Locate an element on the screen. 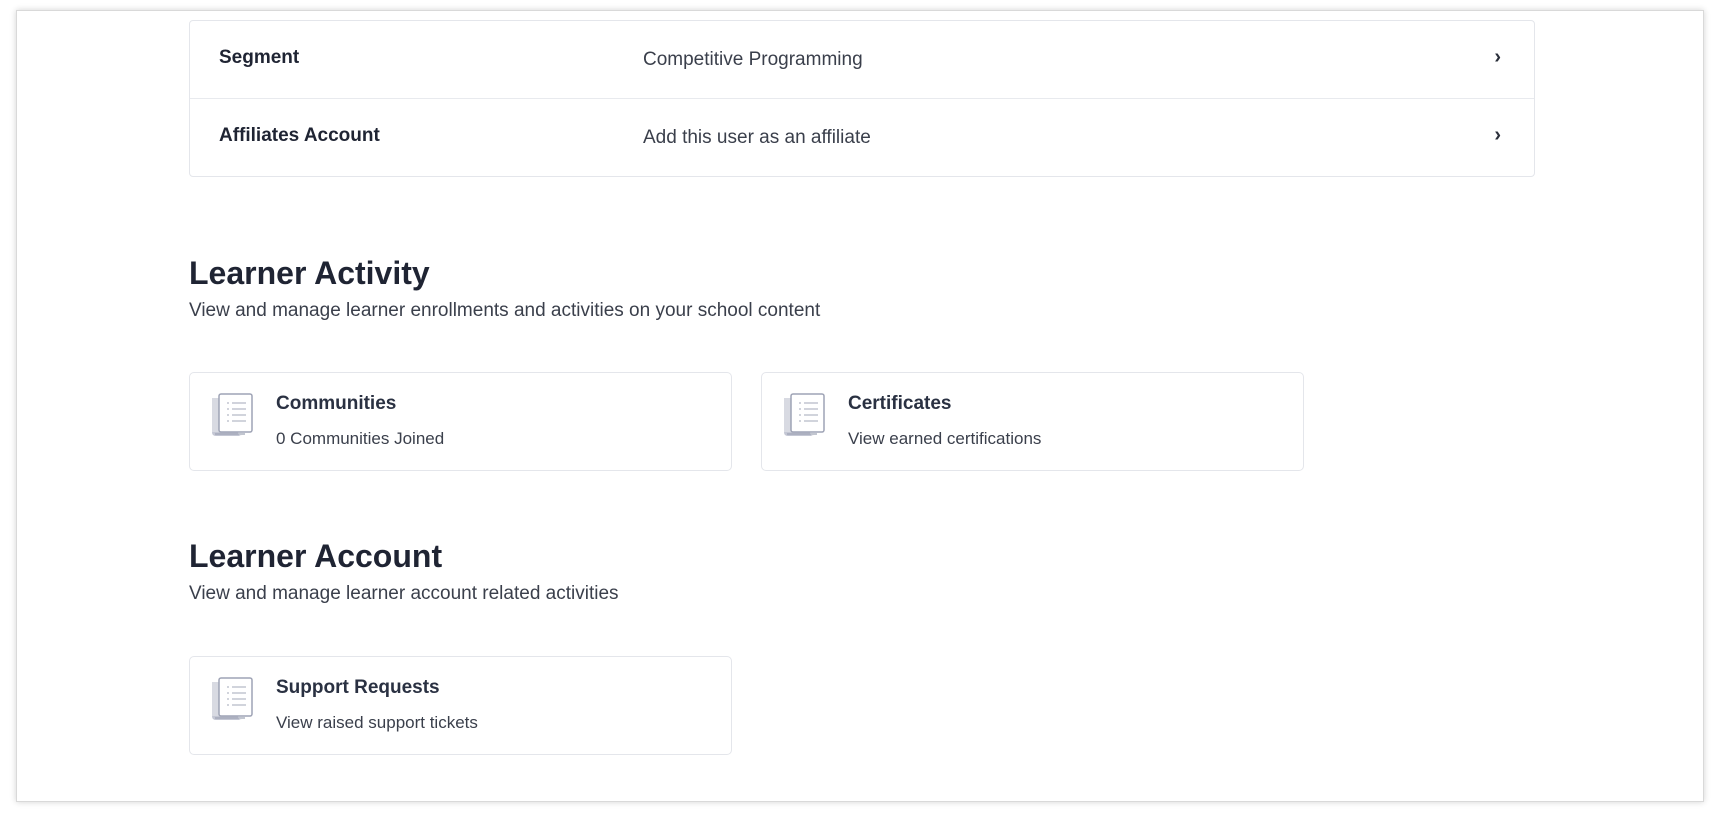 The image size is (1720, 813). card-title: Support Requests is located at coordinates (358, 687).